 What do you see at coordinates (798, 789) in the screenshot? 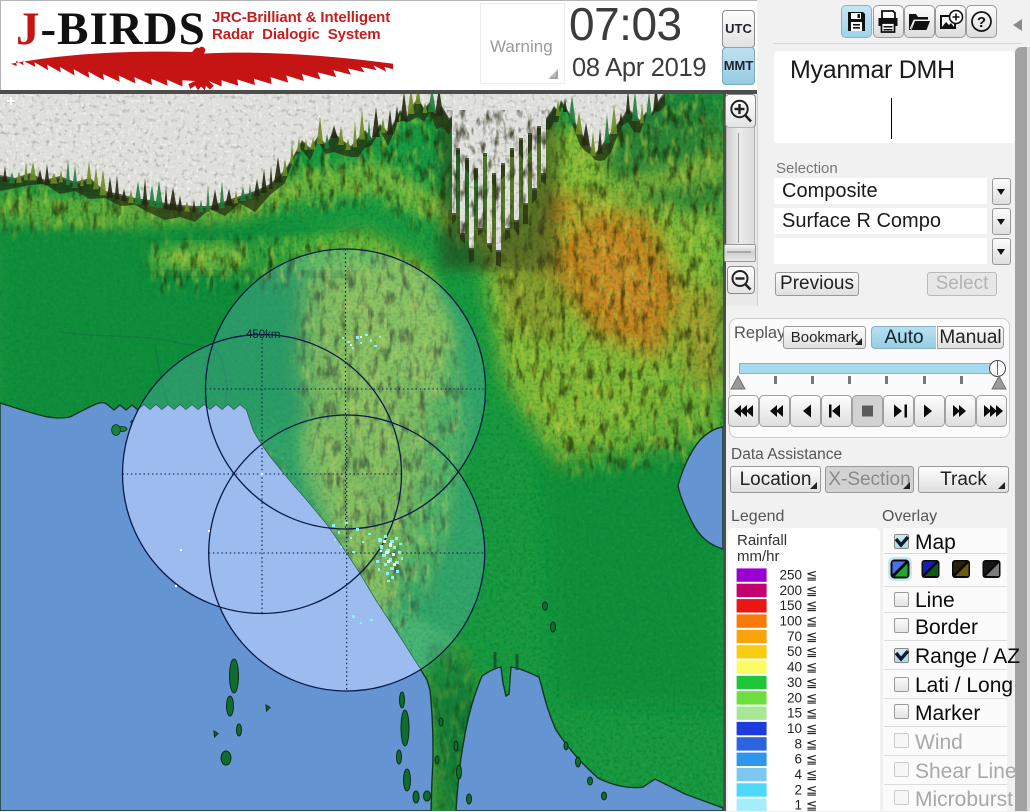
I see `svg-text: 2` at bounding box center [798, 789].